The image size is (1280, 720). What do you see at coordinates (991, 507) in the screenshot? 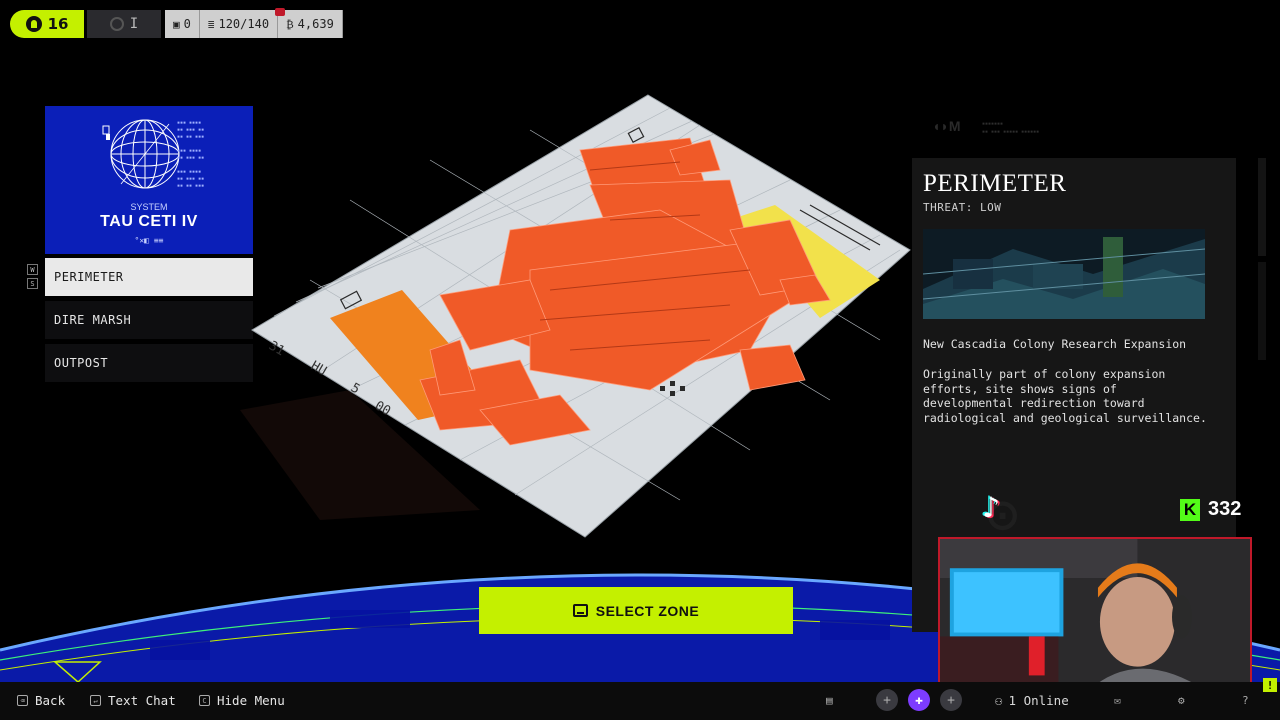
I see `tiktok-icon: ♪` at bounding box center [991, 507].